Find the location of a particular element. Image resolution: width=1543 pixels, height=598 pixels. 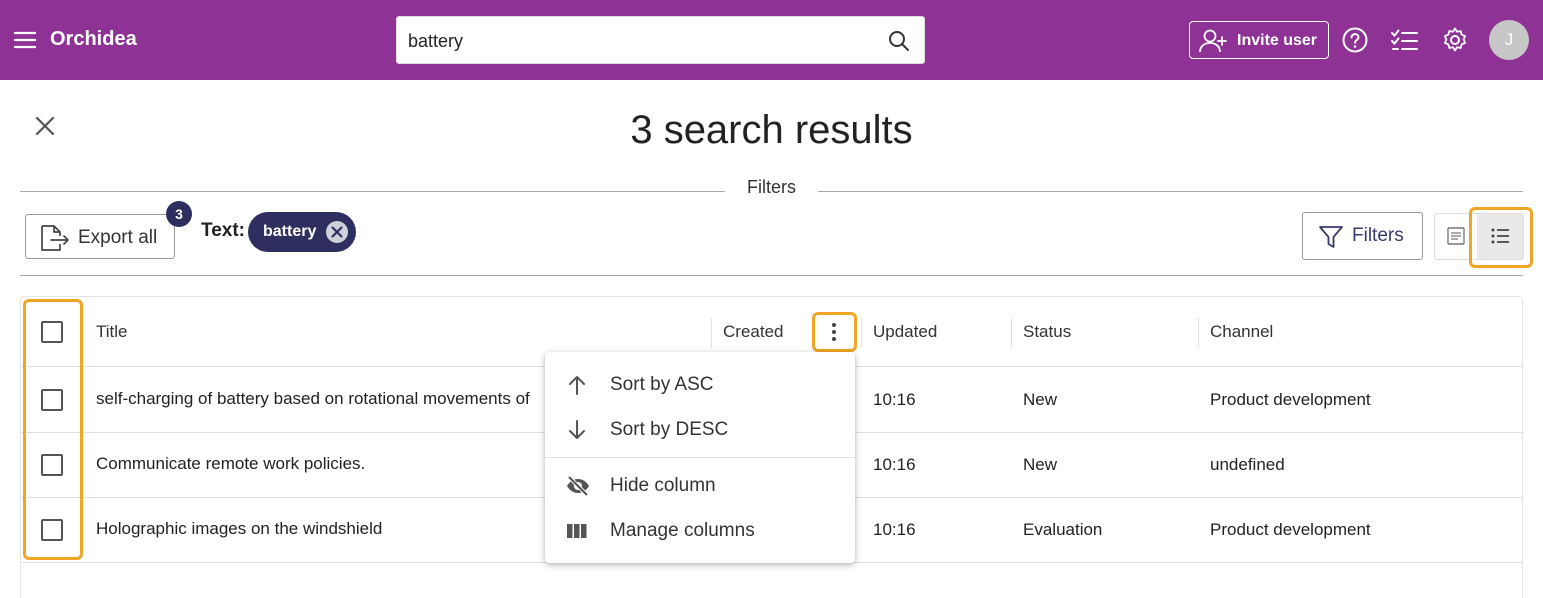

manage-columns-menu-item: Manage columns is located at coordinates (700, 531).